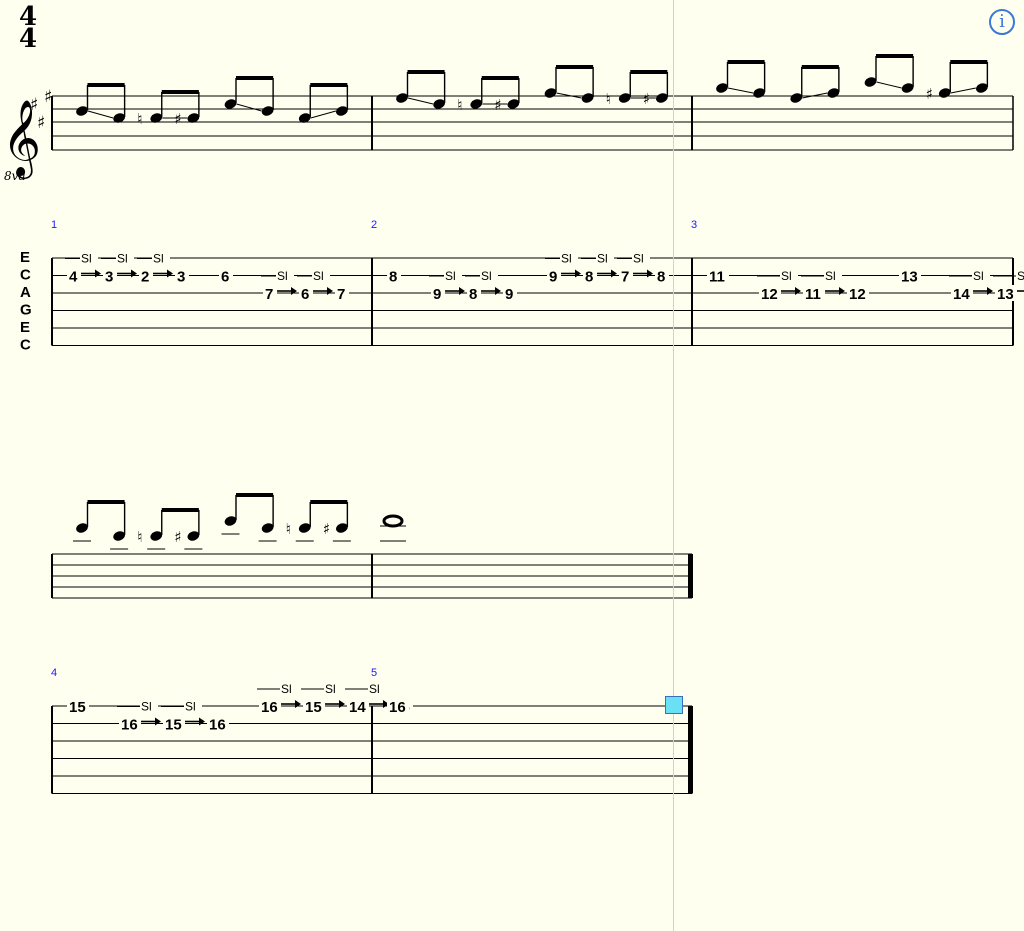 The image size is (1024, 931). What do you see at coordinates (1002, 22) in the screenshot?
I see `info-icon: i` at bounding box center [1002, 22].